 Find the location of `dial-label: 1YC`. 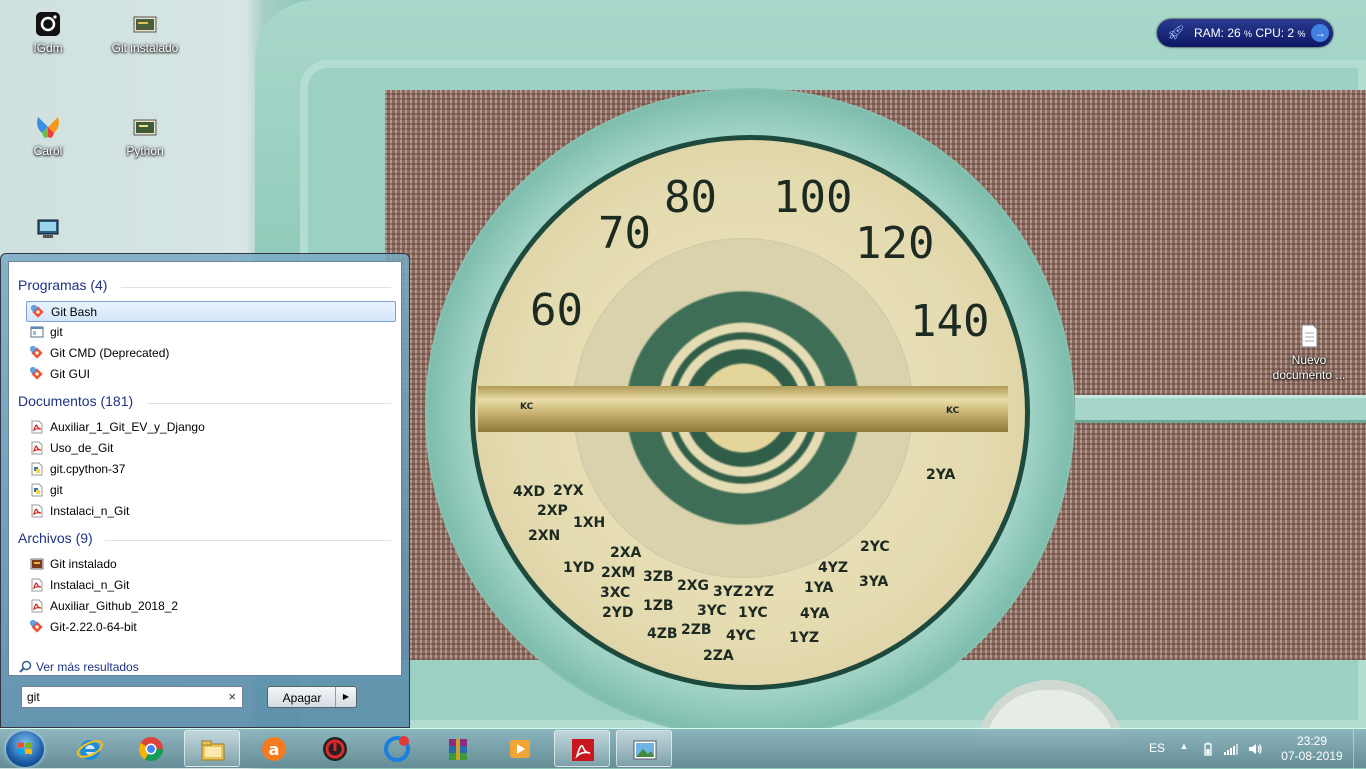

dial-label: 1YC is located at coordinates (753, 613).